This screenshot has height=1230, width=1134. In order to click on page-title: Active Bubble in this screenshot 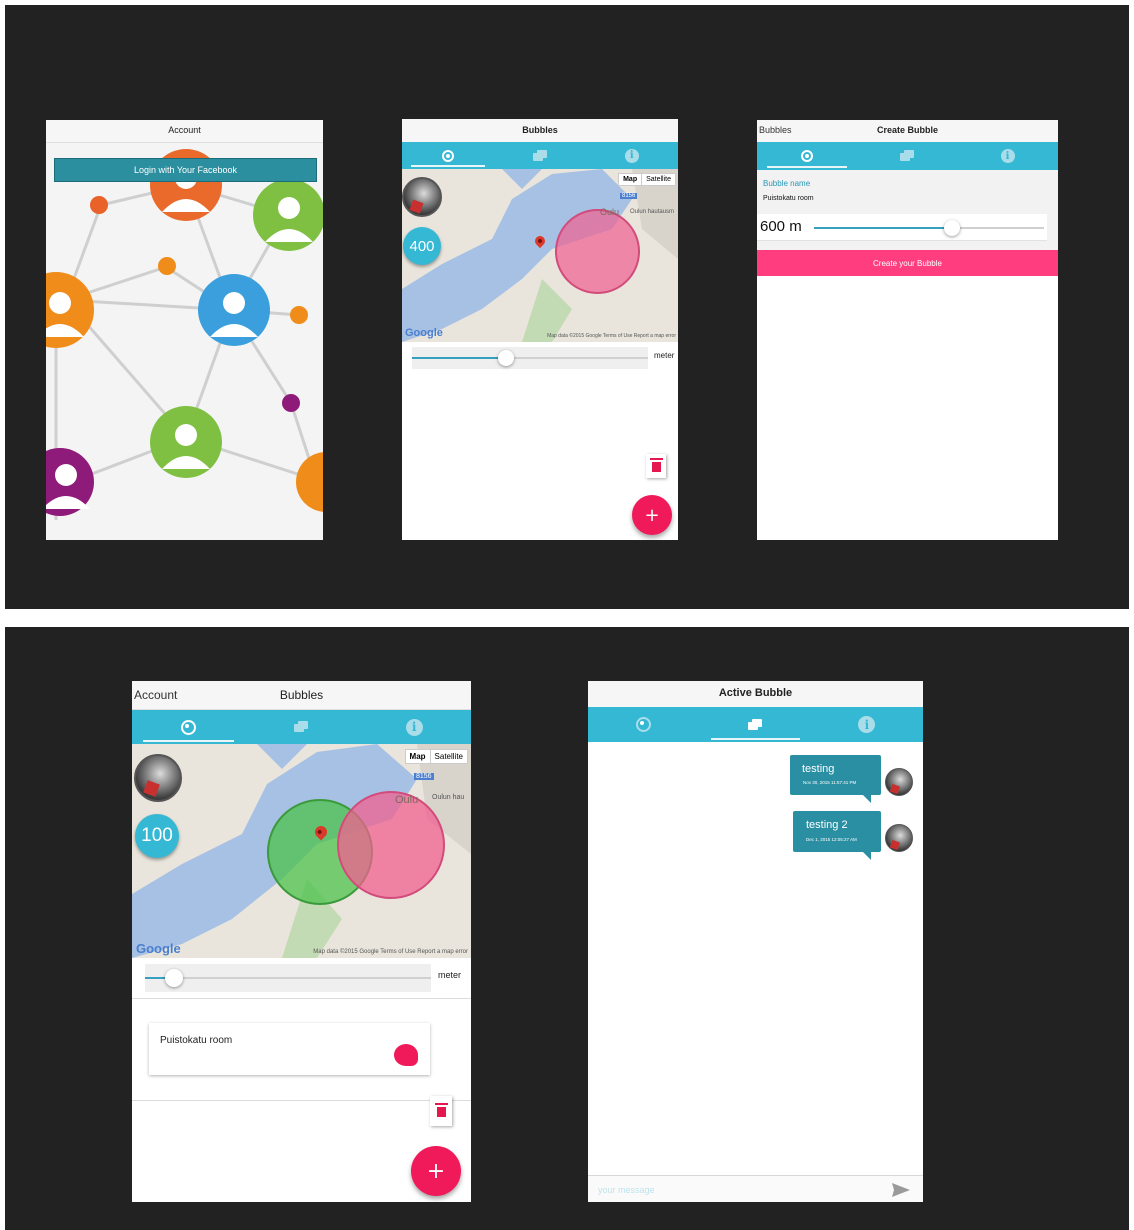, I will do `click(755, 693)`.